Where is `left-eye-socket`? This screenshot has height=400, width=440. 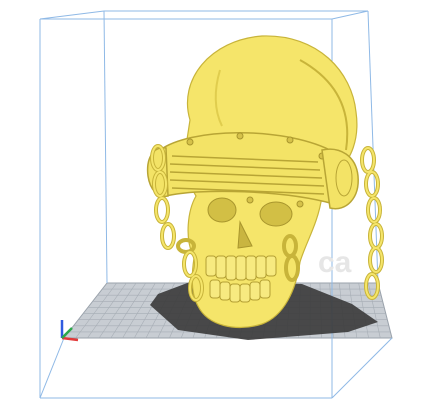 left-eye-socket is located at coordinates (222, 210).